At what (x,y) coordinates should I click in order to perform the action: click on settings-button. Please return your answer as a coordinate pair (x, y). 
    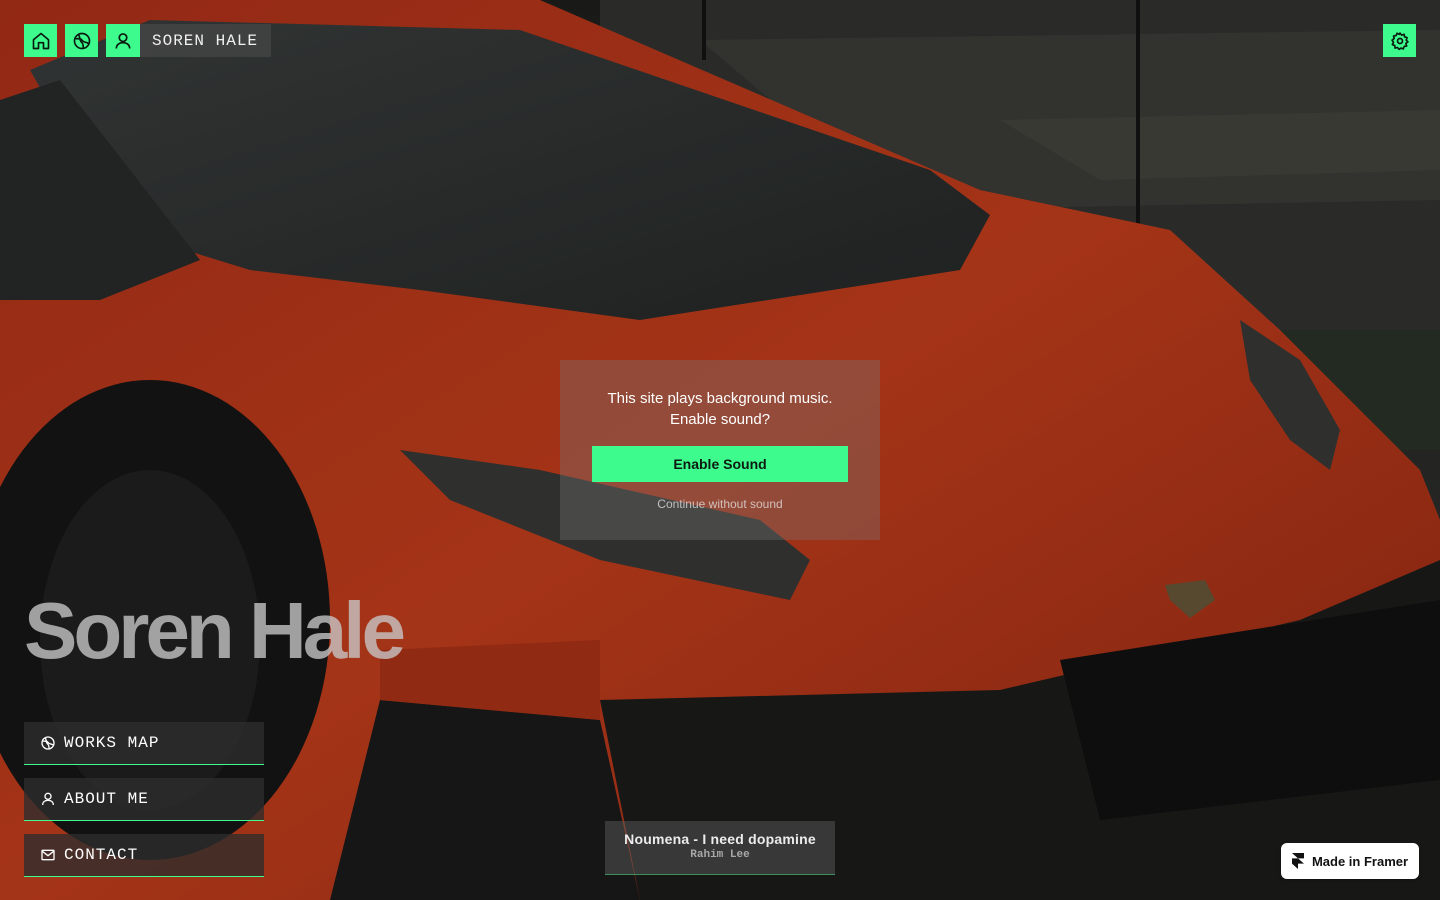
    Looking at the image, I should click on (1399, 40).